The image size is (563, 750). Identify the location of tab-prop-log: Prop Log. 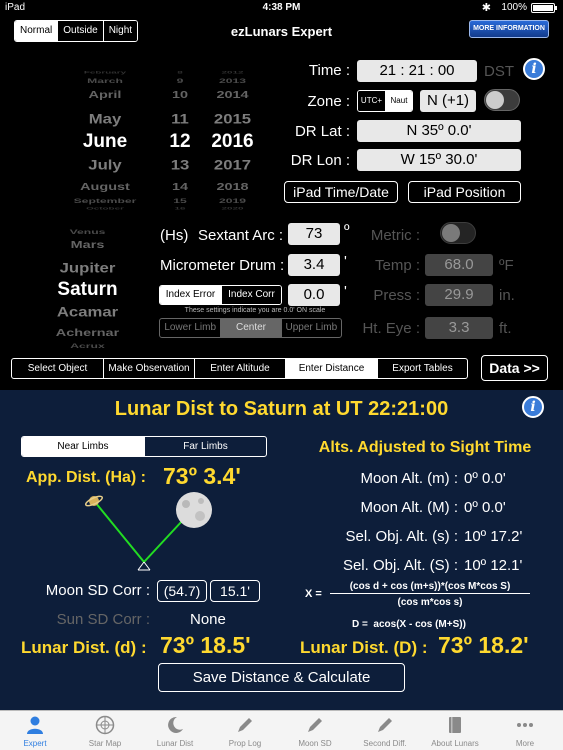
(245, 730).